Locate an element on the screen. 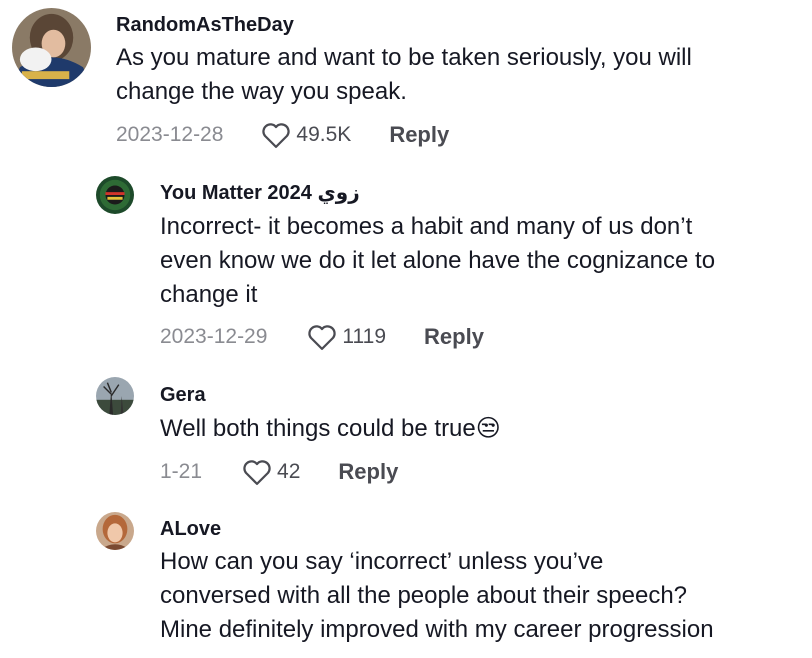 The width and height of the screenshot is (812, 658). comment-text: change it is located at coordinates (209, 294).